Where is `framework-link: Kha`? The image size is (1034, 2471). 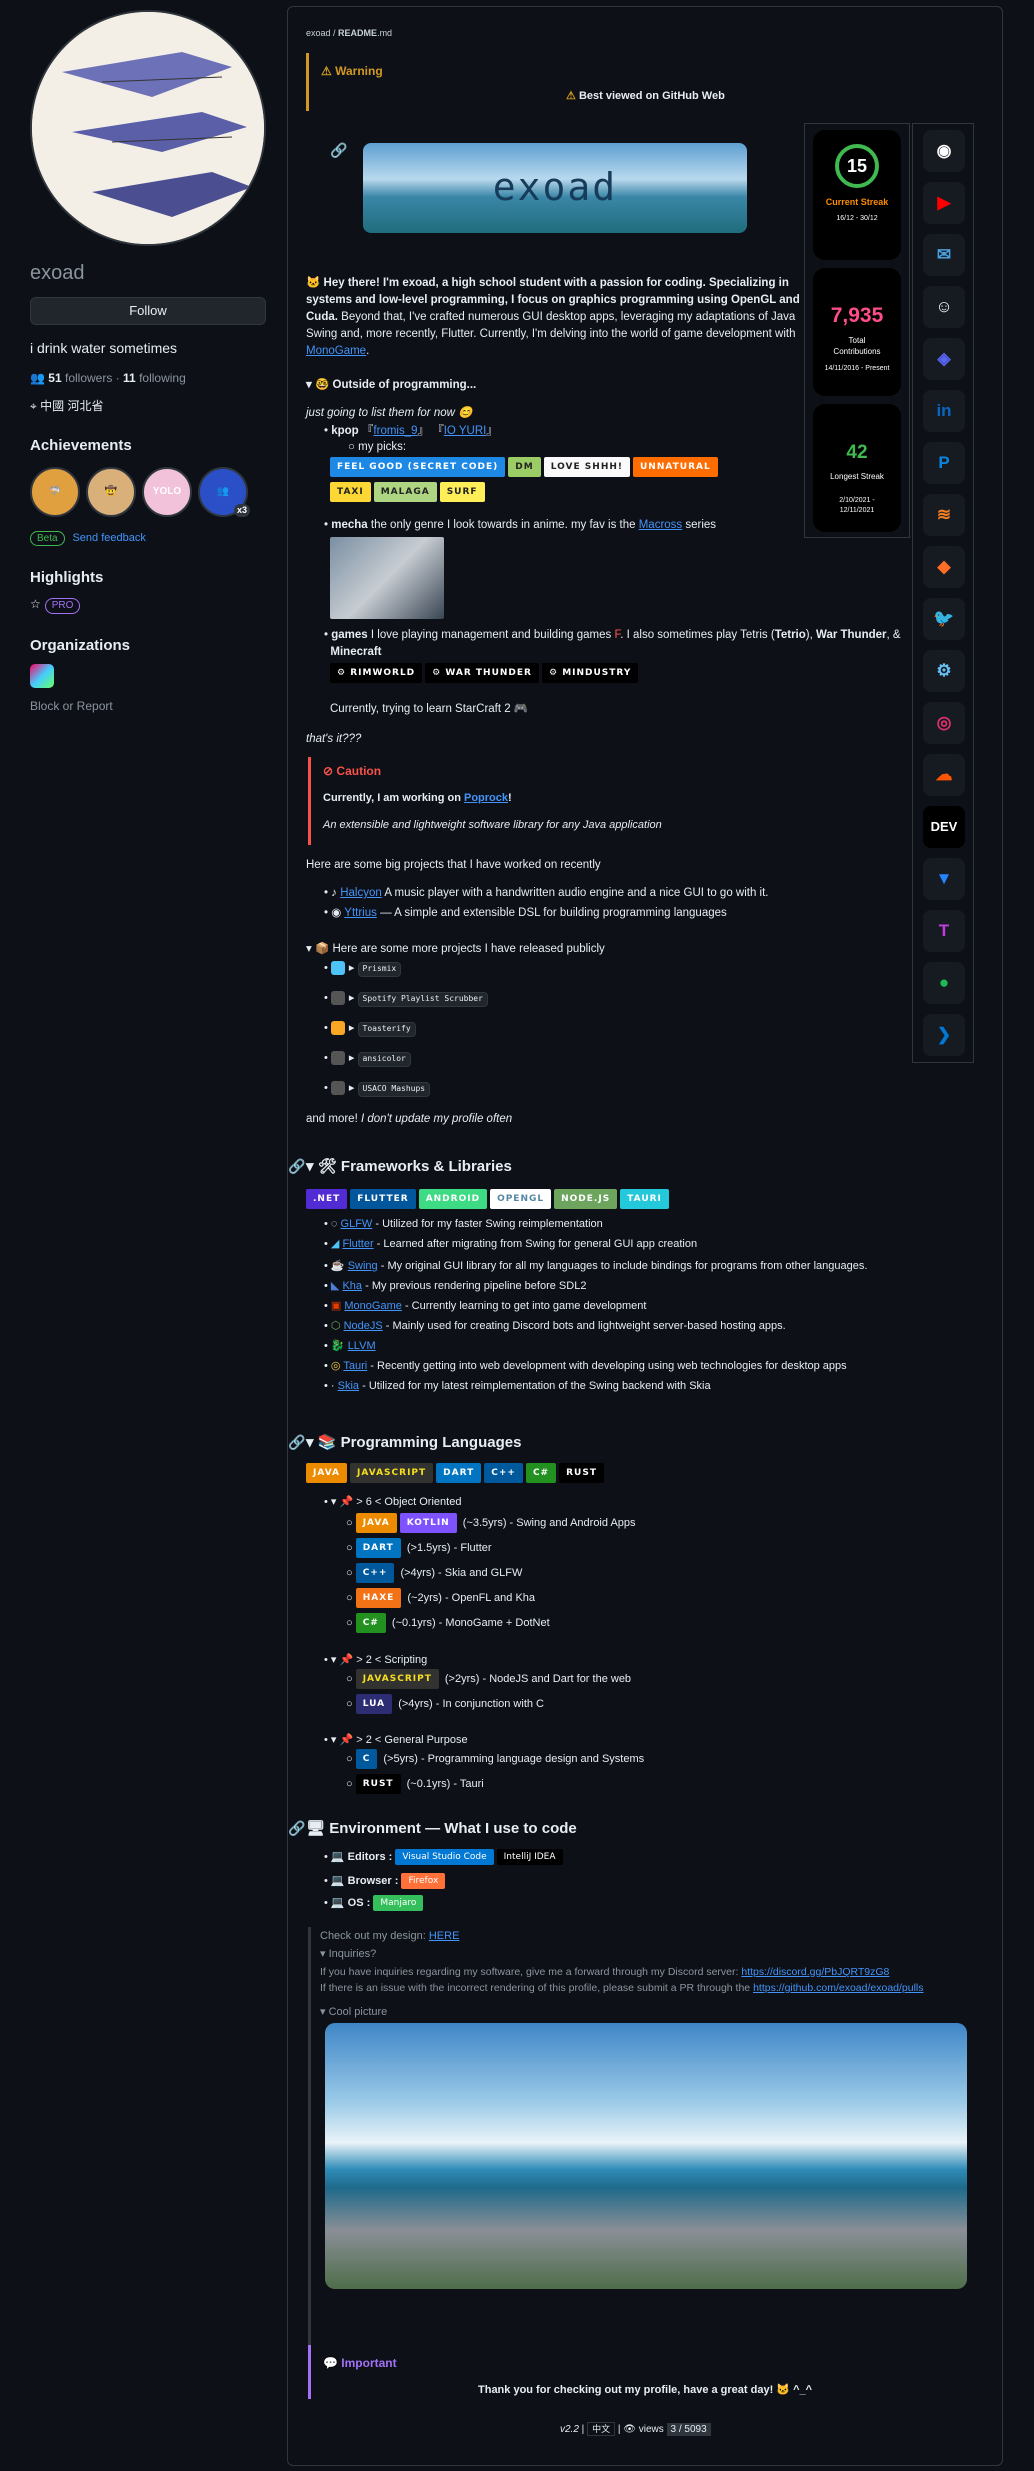
framework-link: Kha is located at coordinates (352, 1286).